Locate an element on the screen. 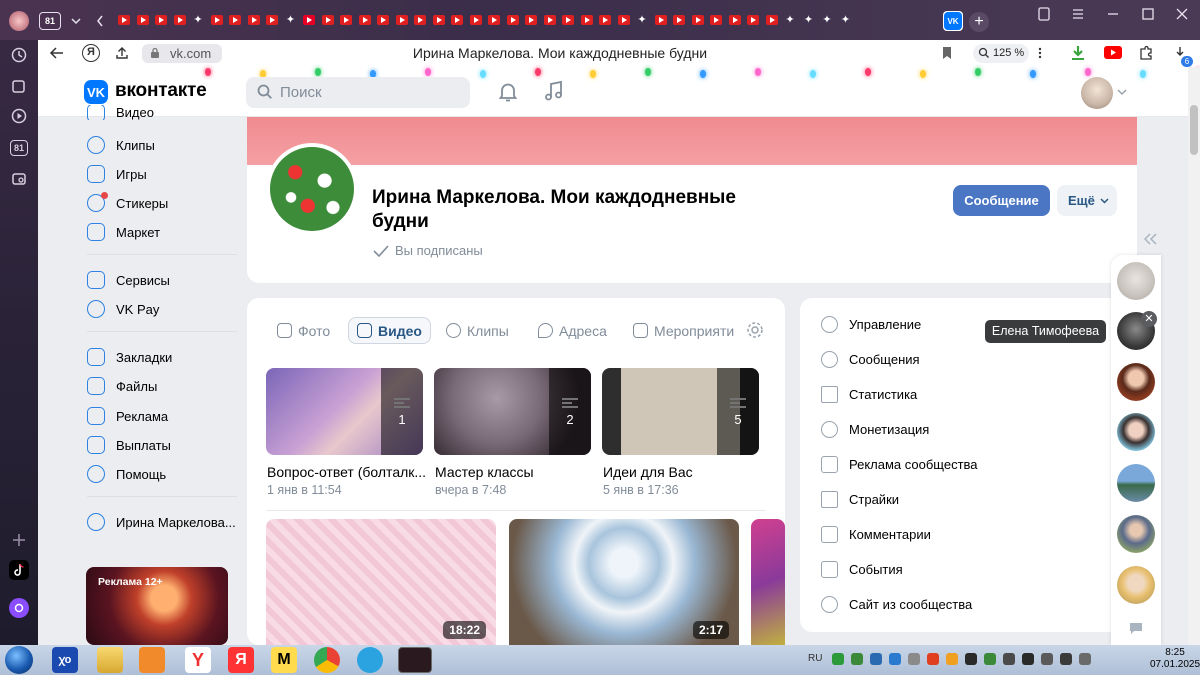 The width and height of the screenshot is (1200, 675). group-avatar is located at coordinates (312, 189).